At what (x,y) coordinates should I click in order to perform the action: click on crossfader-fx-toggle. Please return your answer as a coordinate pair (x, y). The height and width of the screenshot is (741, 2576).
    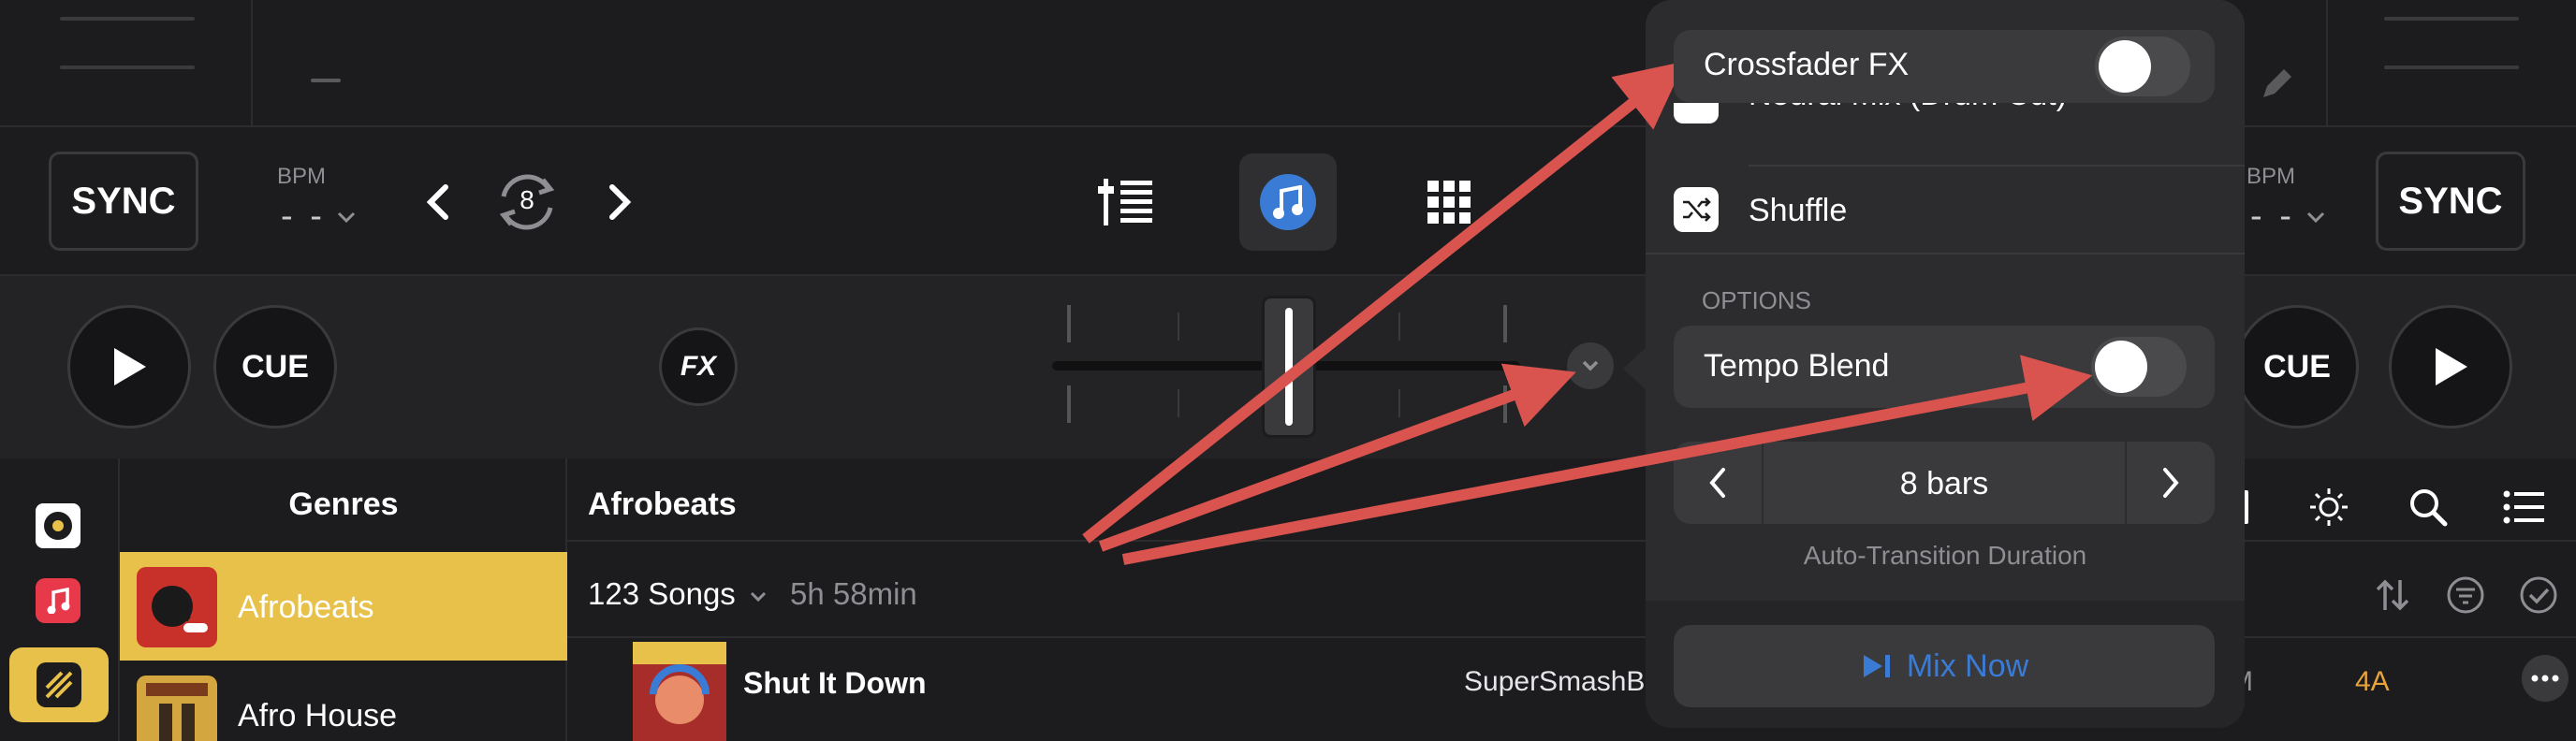
    Looking at the image, I should click on (2142, 66).